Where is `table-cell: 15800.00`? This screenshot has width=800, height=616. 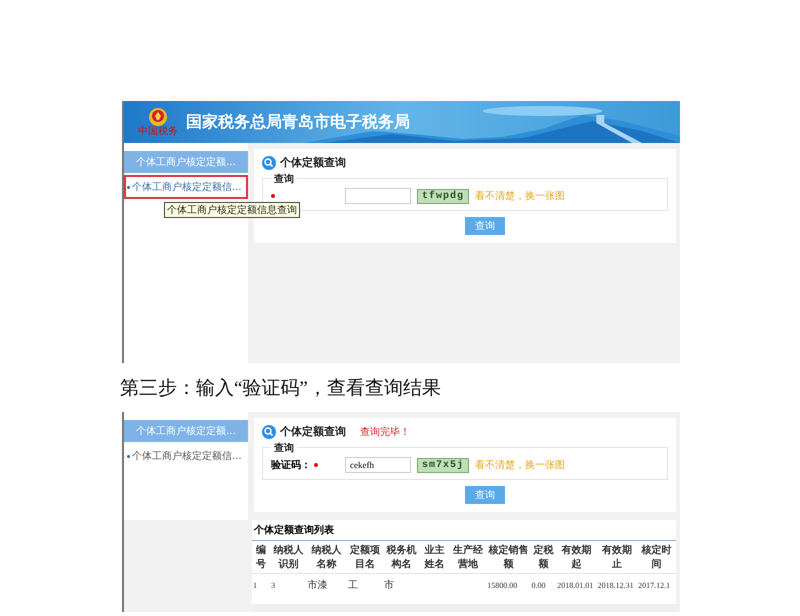 table-cell: 15800.00 is located at coordinates (502, 585).